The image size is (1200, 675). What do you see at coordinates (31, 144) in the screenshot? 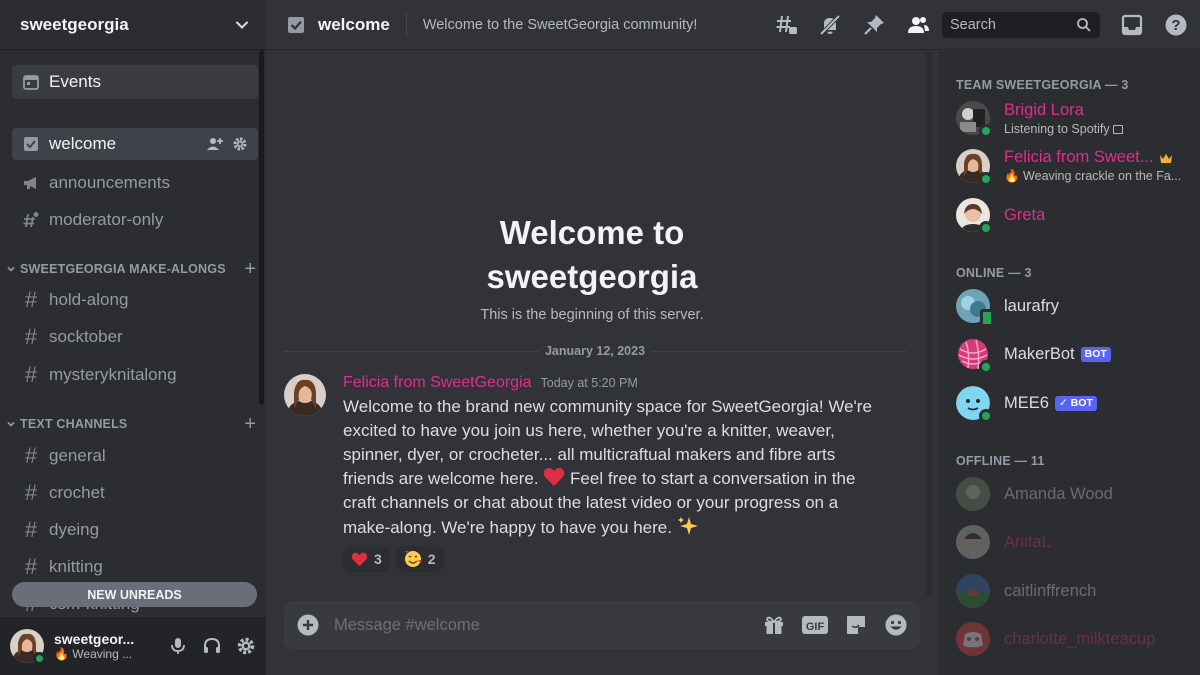
I see `rules-channel-icon` at bounding box center [31, 144].